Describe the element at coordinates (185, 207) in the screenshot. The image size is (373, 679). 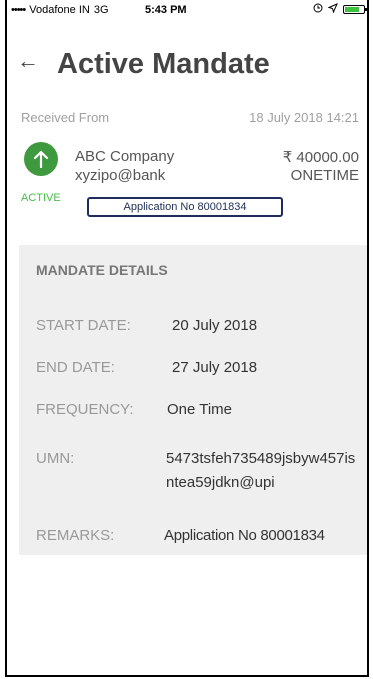
I see `application-number: Application No 80001834` at that location.